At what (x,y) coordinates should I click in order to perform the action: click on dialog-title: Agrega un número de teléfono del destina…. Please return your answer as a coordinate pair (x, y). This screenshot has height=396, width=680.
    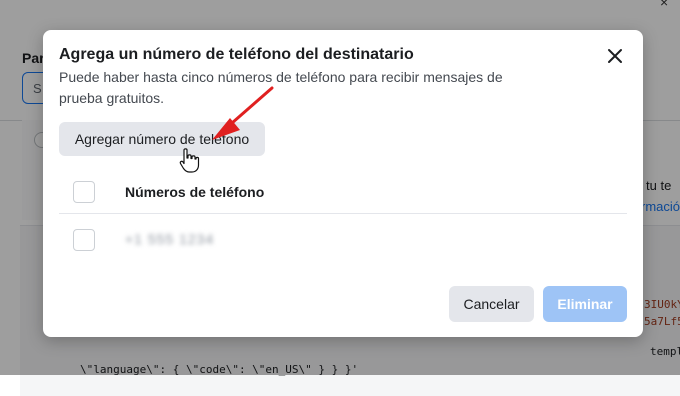
    Looking at the image, I should click on (236, 54).